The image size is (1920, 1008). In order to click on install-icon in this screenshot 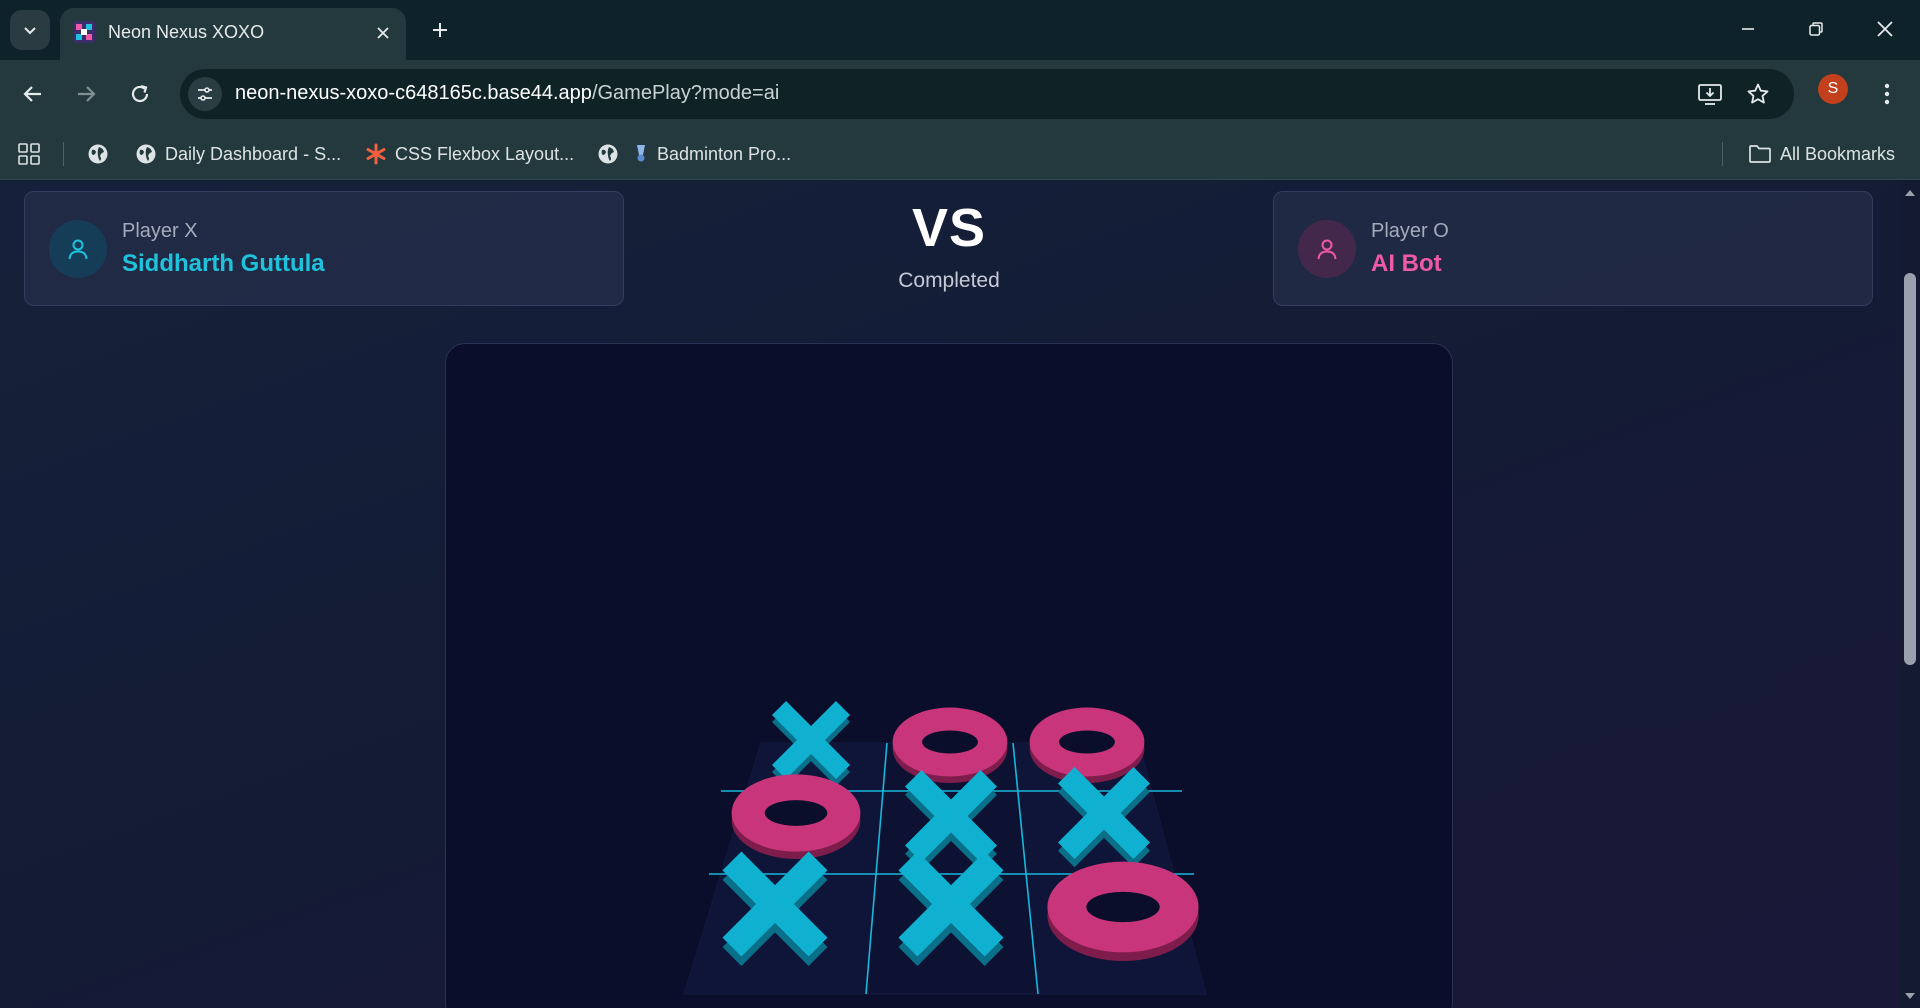, I will do `click(1710, 94)`.